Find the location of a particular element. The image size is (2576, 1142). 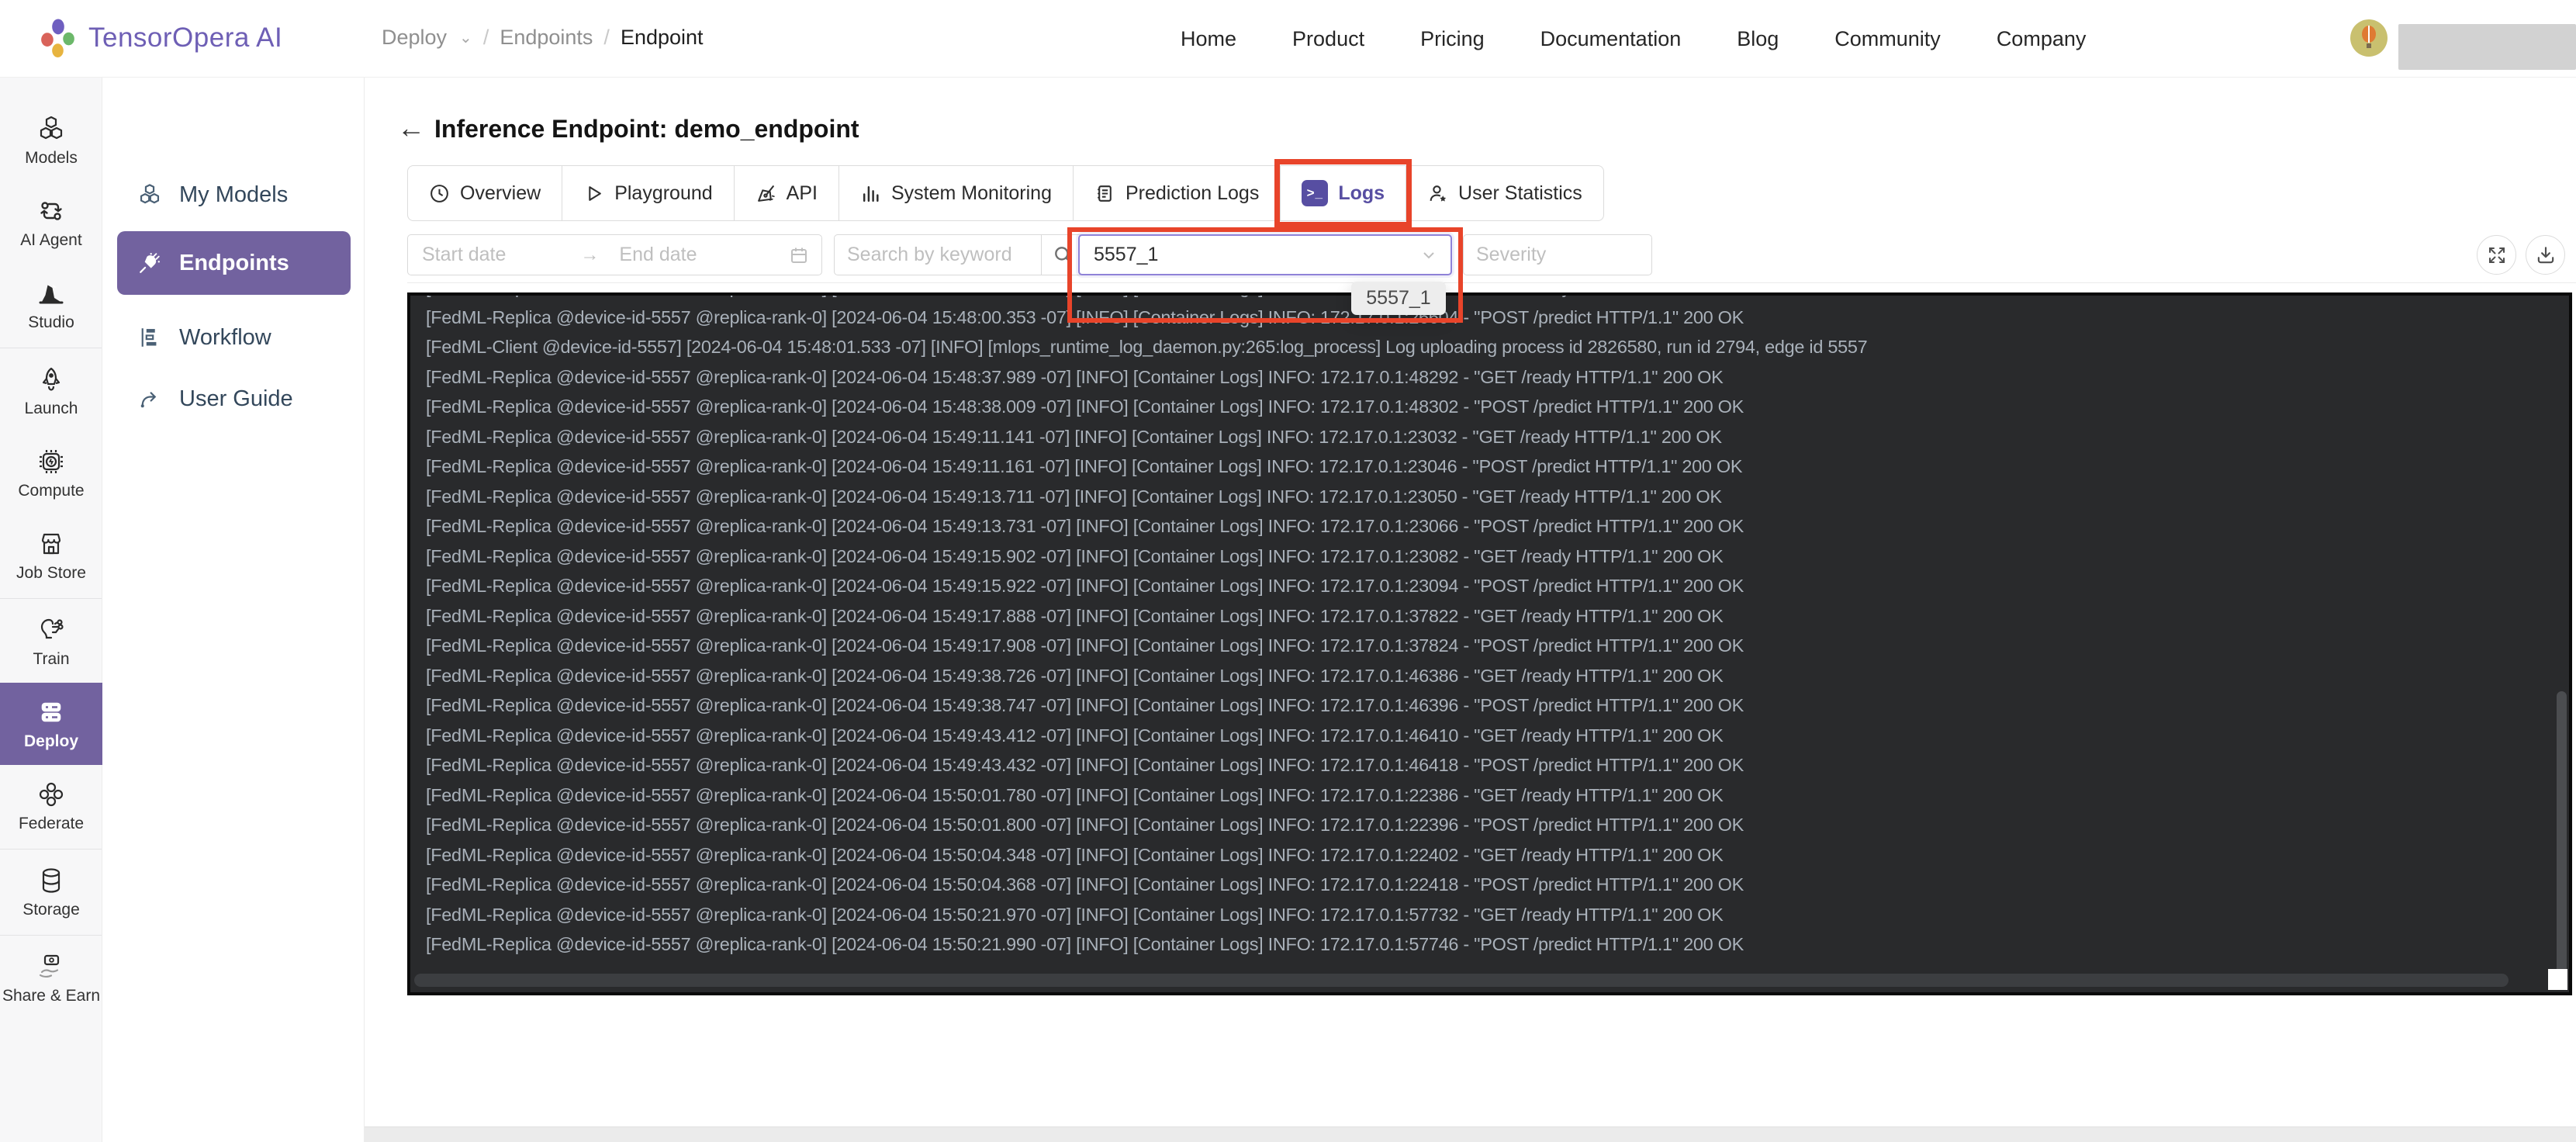

rail-item-models: Models is located at coordinates (51, 140).